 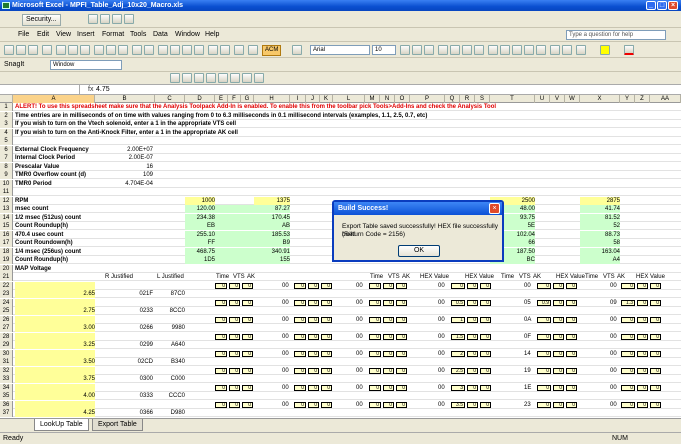 I want to click on menu-view: View, so click(x=63, y=35).